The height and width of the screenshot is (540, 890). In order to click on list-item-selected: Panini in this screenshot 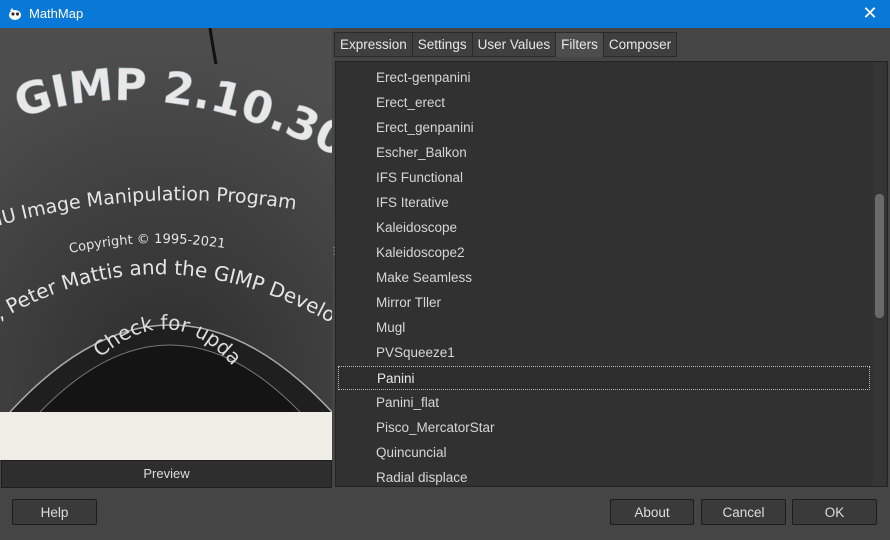, I will do `click(604, 378)`.